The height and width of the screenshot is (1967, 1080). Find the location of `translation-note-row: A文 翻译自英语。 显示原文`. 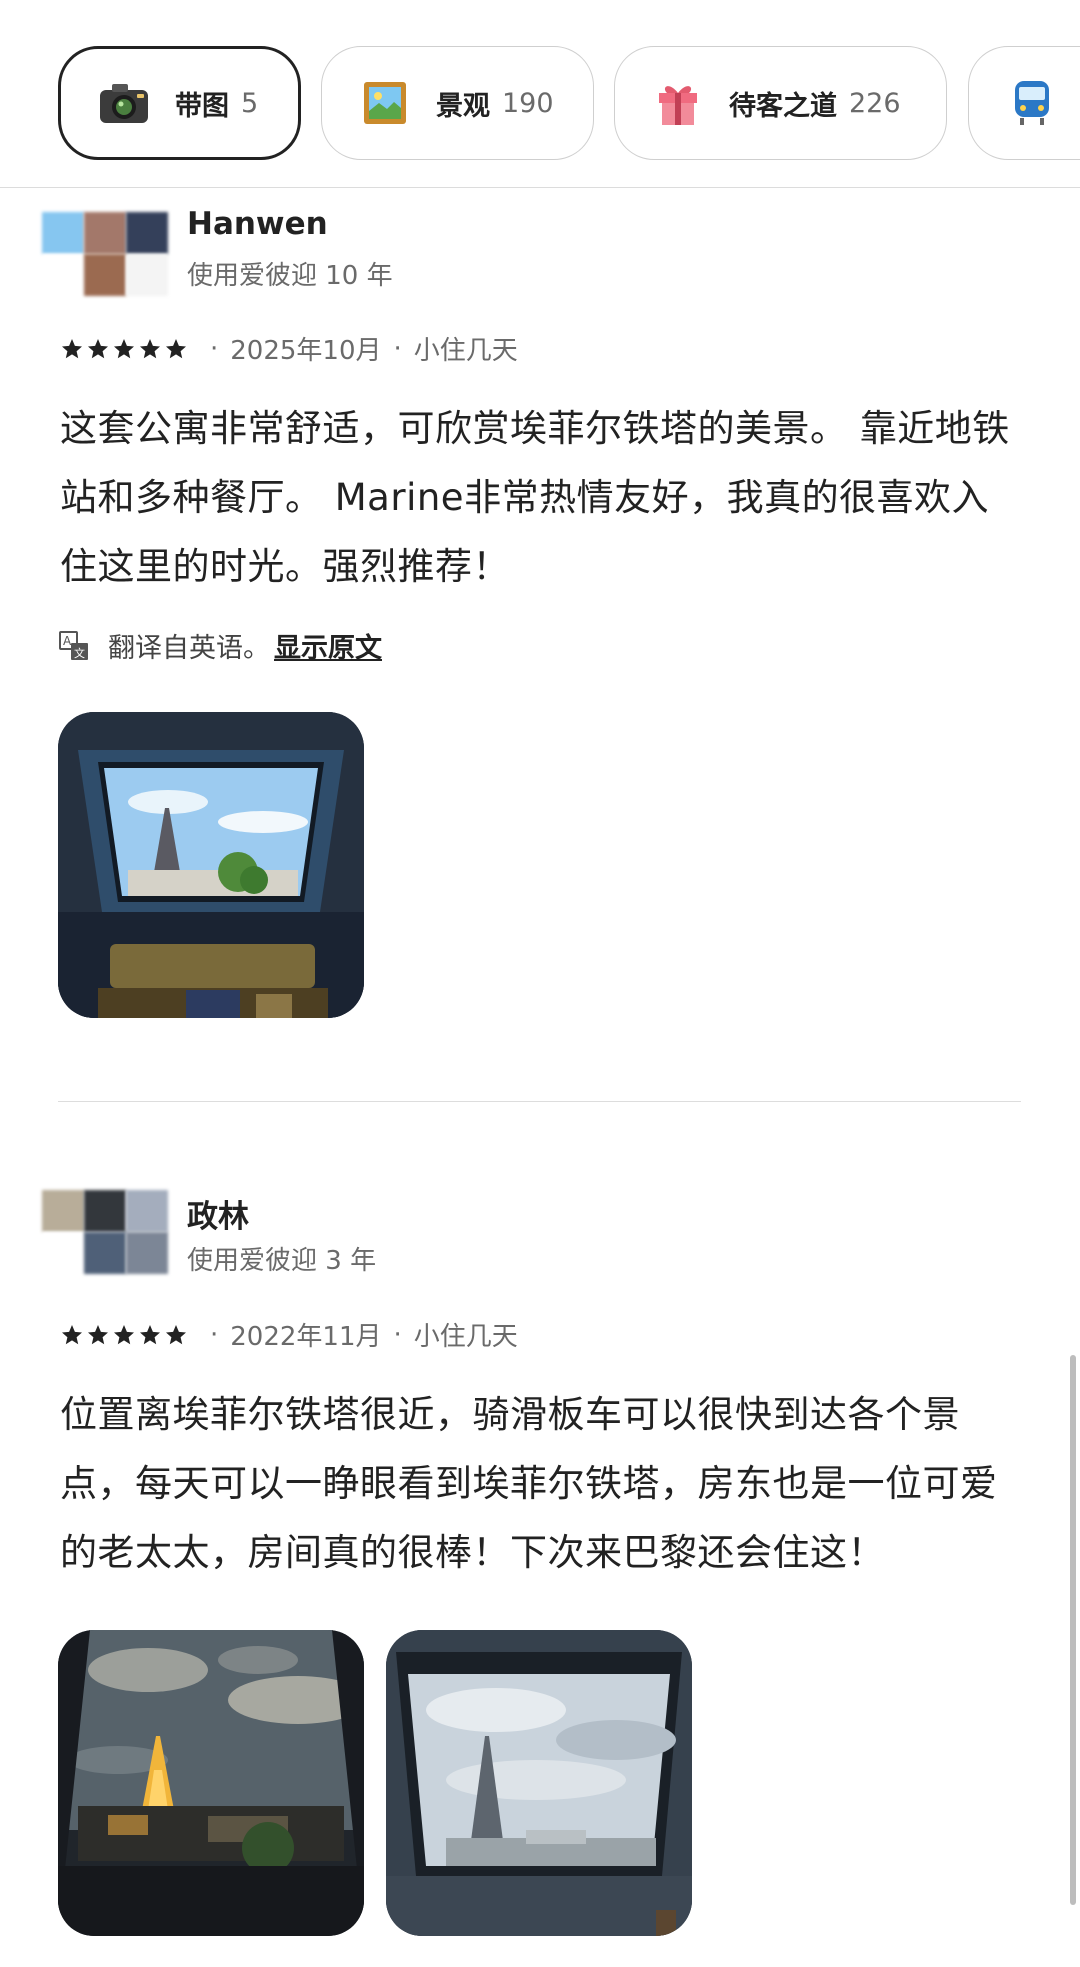

translation-note-row: A文 翻译自英语。 显示原文 is located at coordinates (220, 645).